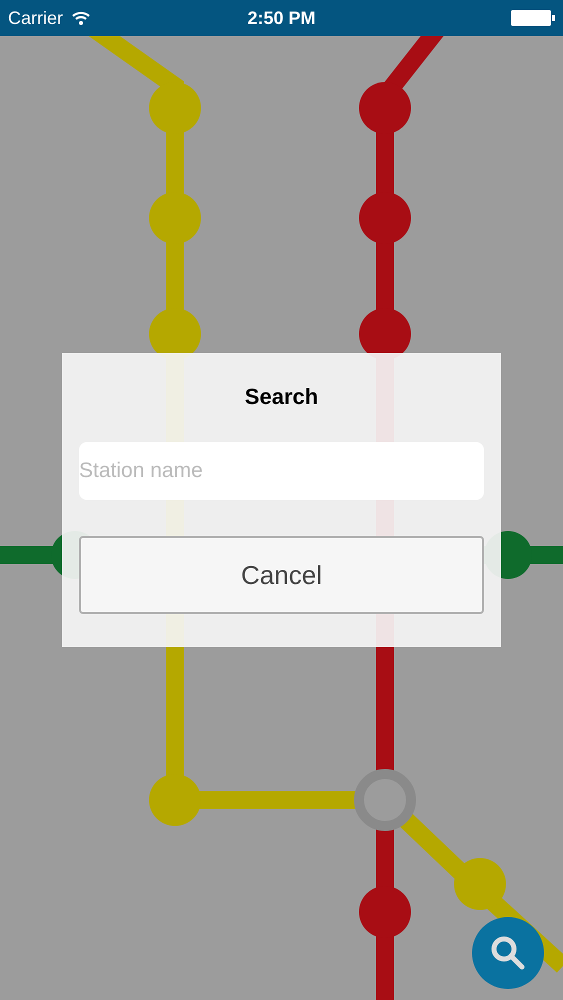 The image size is (563, 1000). I want to click on time-label: 2:50 PM, so click(281, 18).